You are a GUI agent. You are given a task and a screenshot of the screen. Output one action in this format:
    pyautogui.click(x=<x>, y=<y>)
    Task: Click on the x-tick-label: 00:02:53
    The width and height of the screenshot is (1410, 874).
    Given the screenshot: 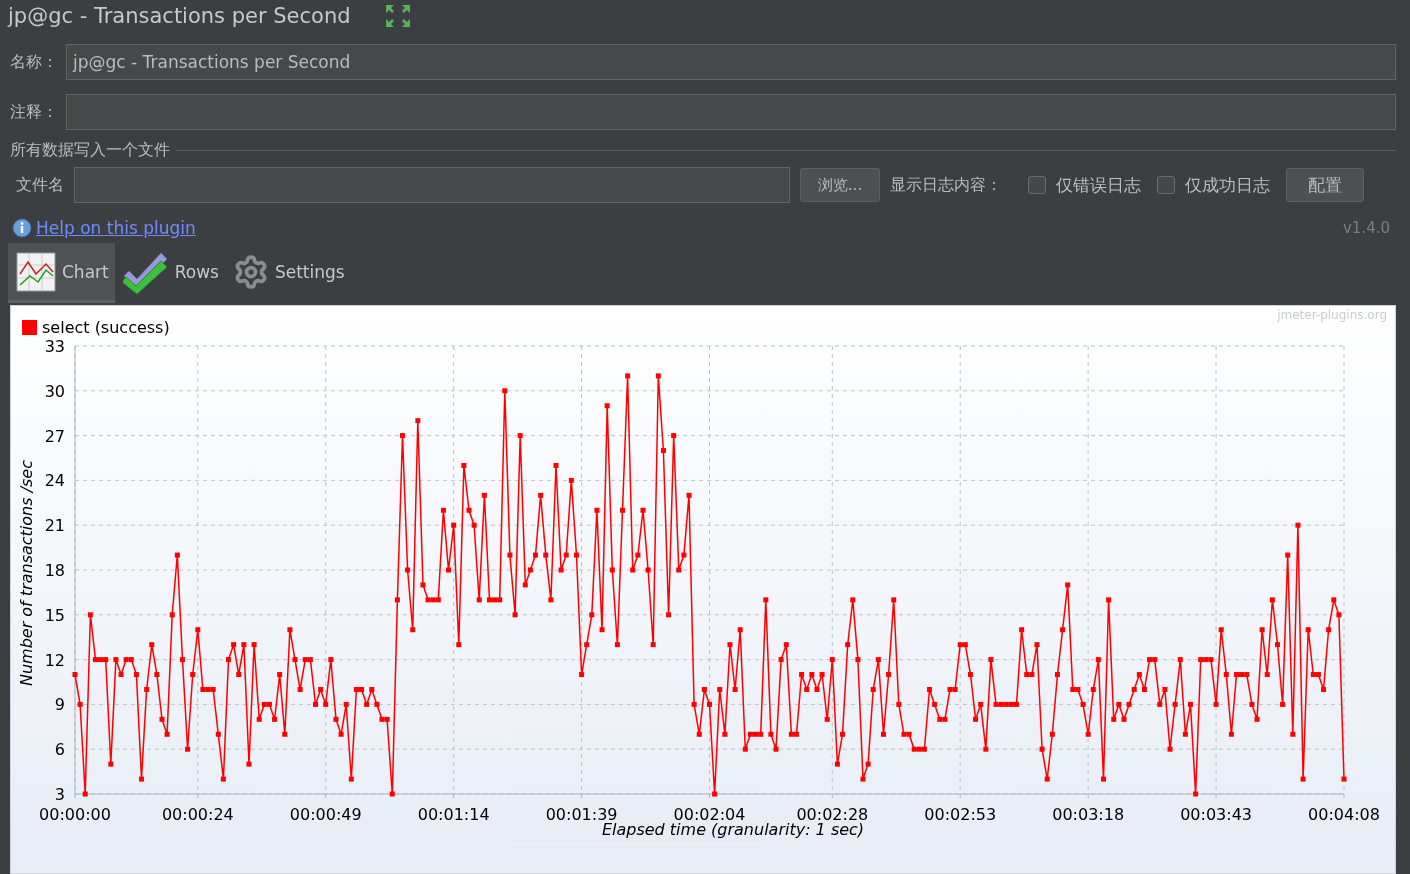 What is the action you would take?
    pyautogui.click(x=960, y=812)
    